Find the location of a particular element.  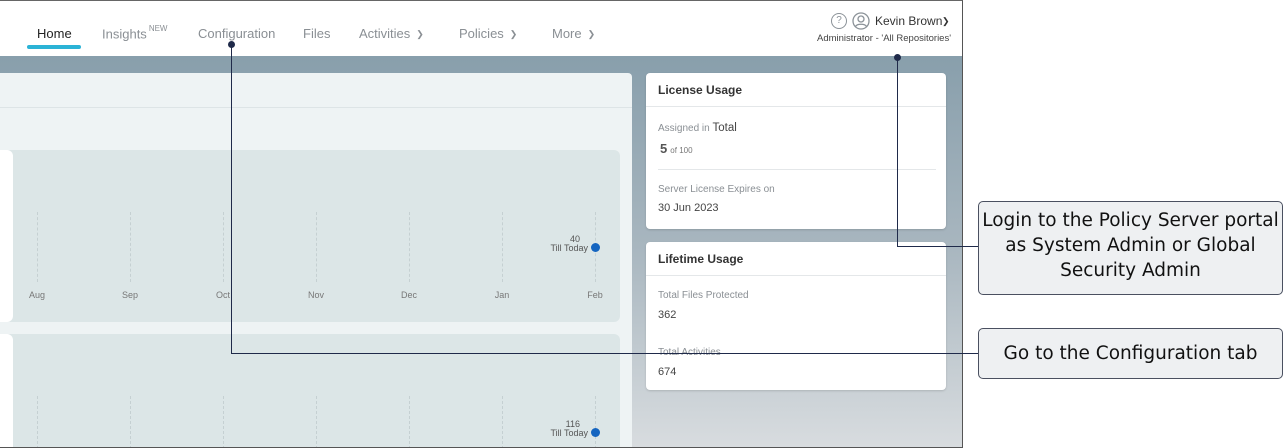

files-protected-value: 362 is located at coordinates (667, 315).